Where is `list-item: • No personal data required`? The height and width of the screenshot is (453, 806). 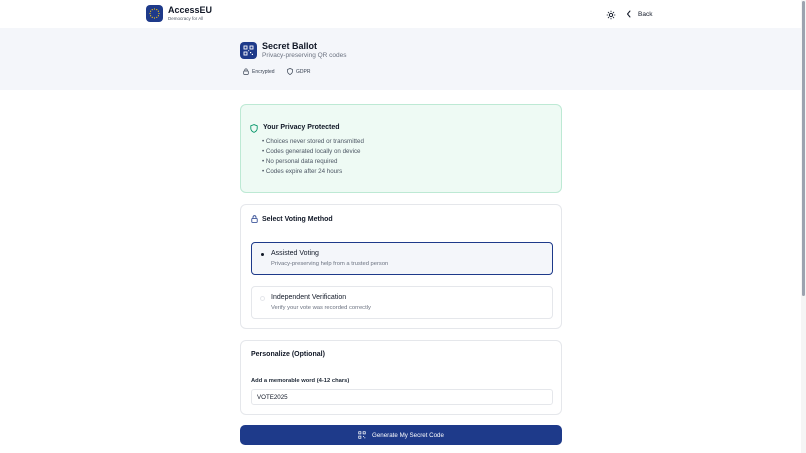 list-item: • No personal data required is located at coordinates (300, 161).